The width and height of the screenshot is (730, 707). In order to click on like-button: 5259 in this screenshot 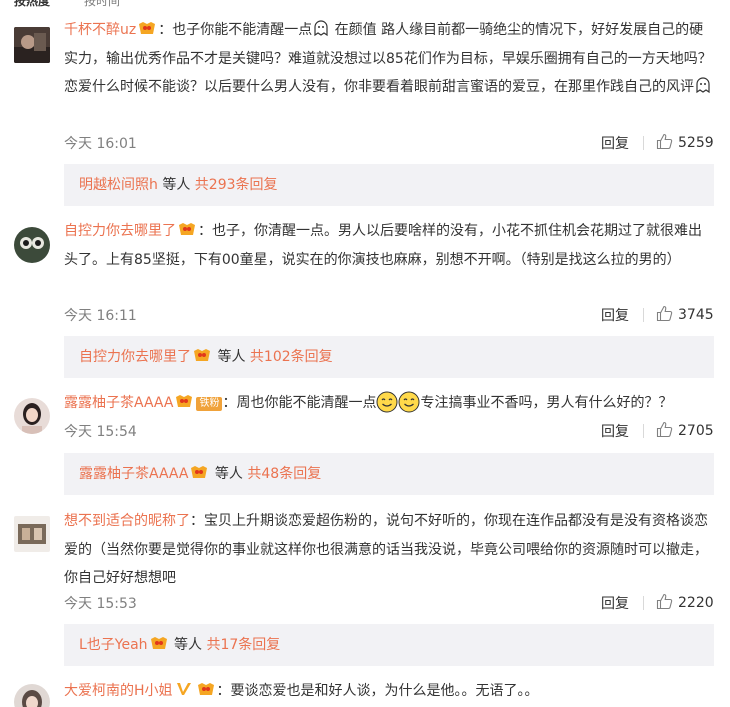, I will do `click(685, 142)`.